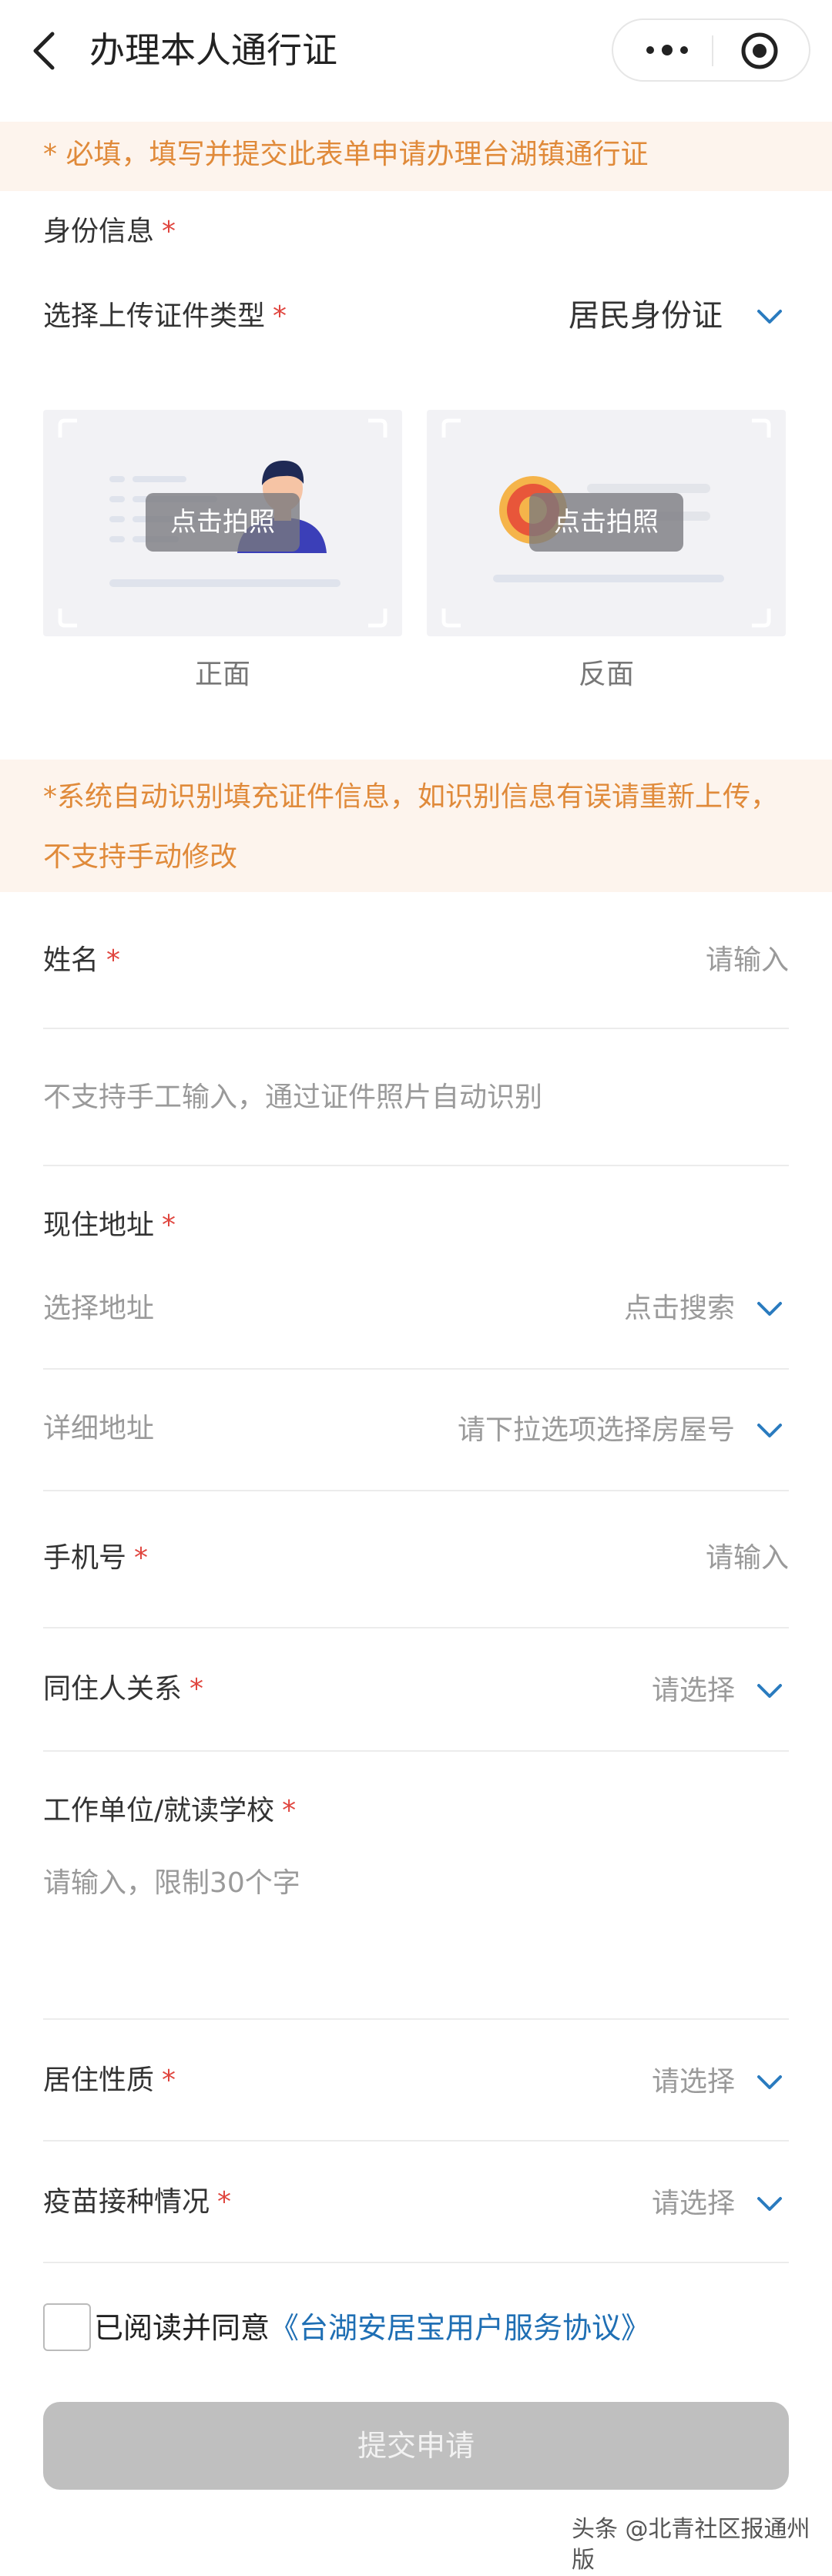 The height and width of the screenshot is (2576, 832). What do you see at coordinates (416, 156) in the screenshot?
I see `required-notice: * 必填，填写并提交此表单申请办理台湖镇通行证` at bounding box center [416, 156].